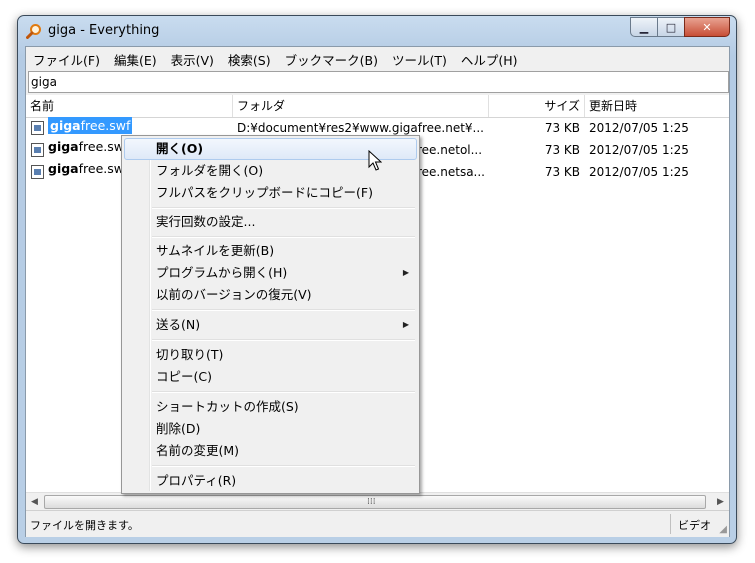  I want to click on close-button: ✕, so click(707, 27).